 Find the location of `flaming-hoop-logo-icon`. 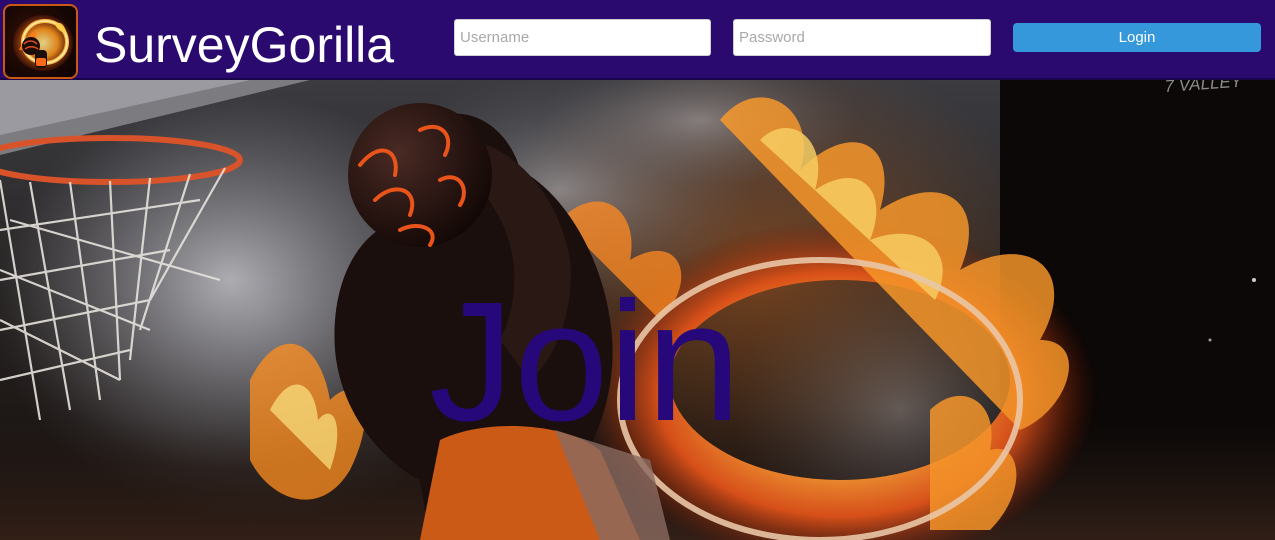

flaming-hoop-logo-icon is located at coordinates (43, 43).